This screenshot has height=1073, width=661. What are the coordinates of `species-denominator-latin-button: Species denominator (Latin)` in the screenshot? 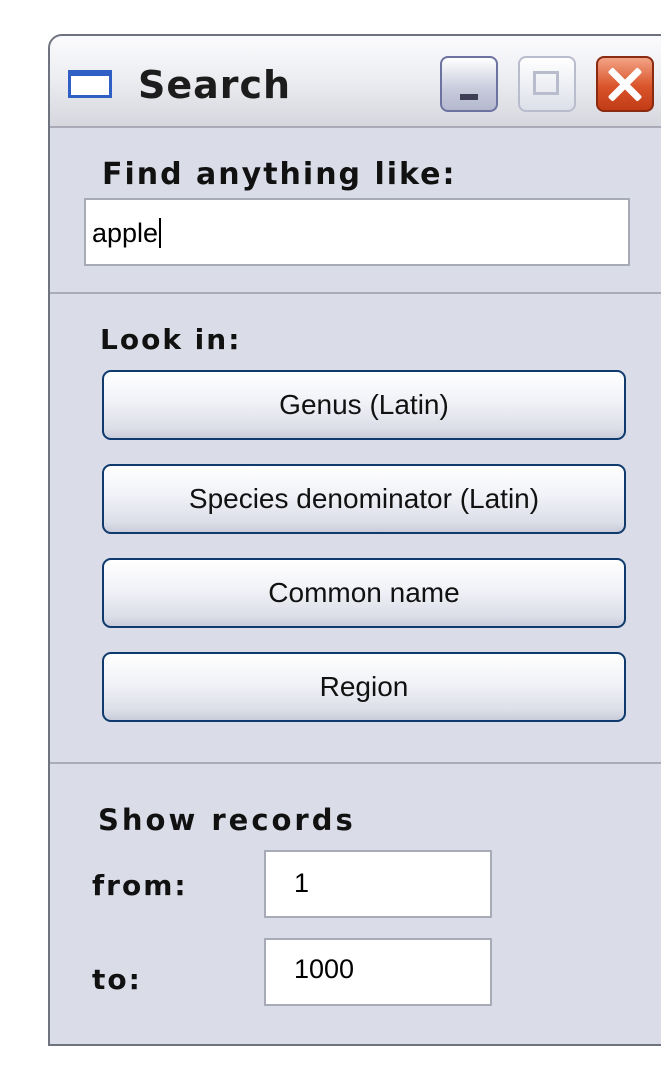 It's located at (364, 499).